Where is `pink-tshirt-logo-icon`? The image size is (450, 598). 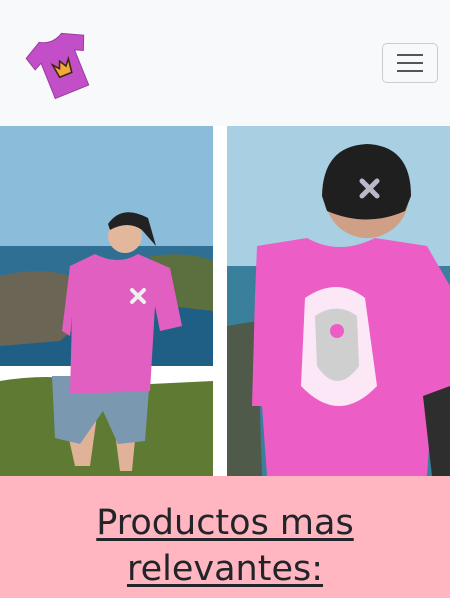
pink-tshirt-logo-icon is located at coordinates (57, 66).